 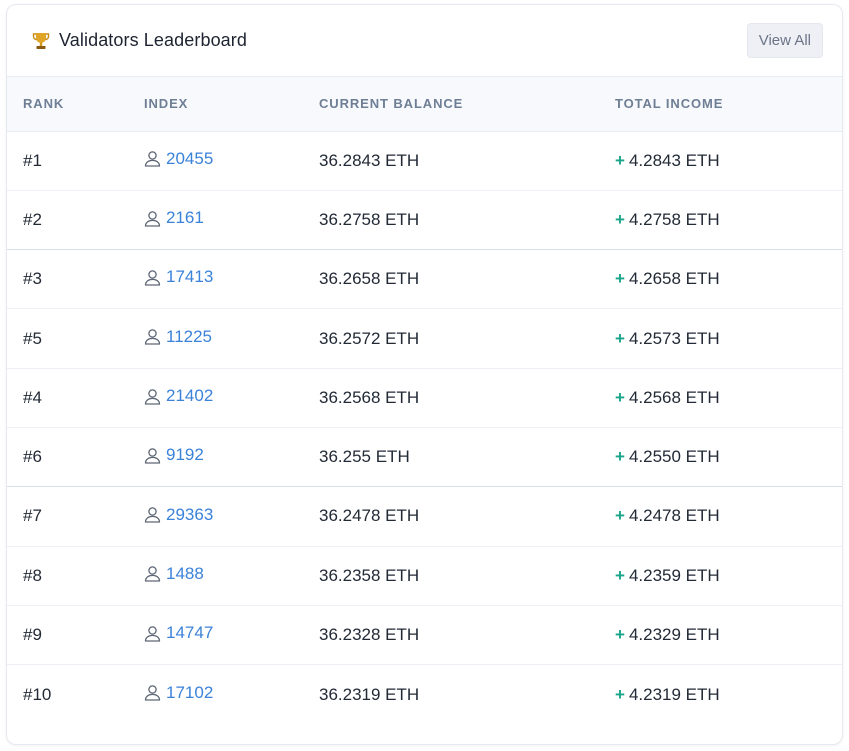 I want to click on balance-cell: 36.255 ETH, so click(x=467, y=457).